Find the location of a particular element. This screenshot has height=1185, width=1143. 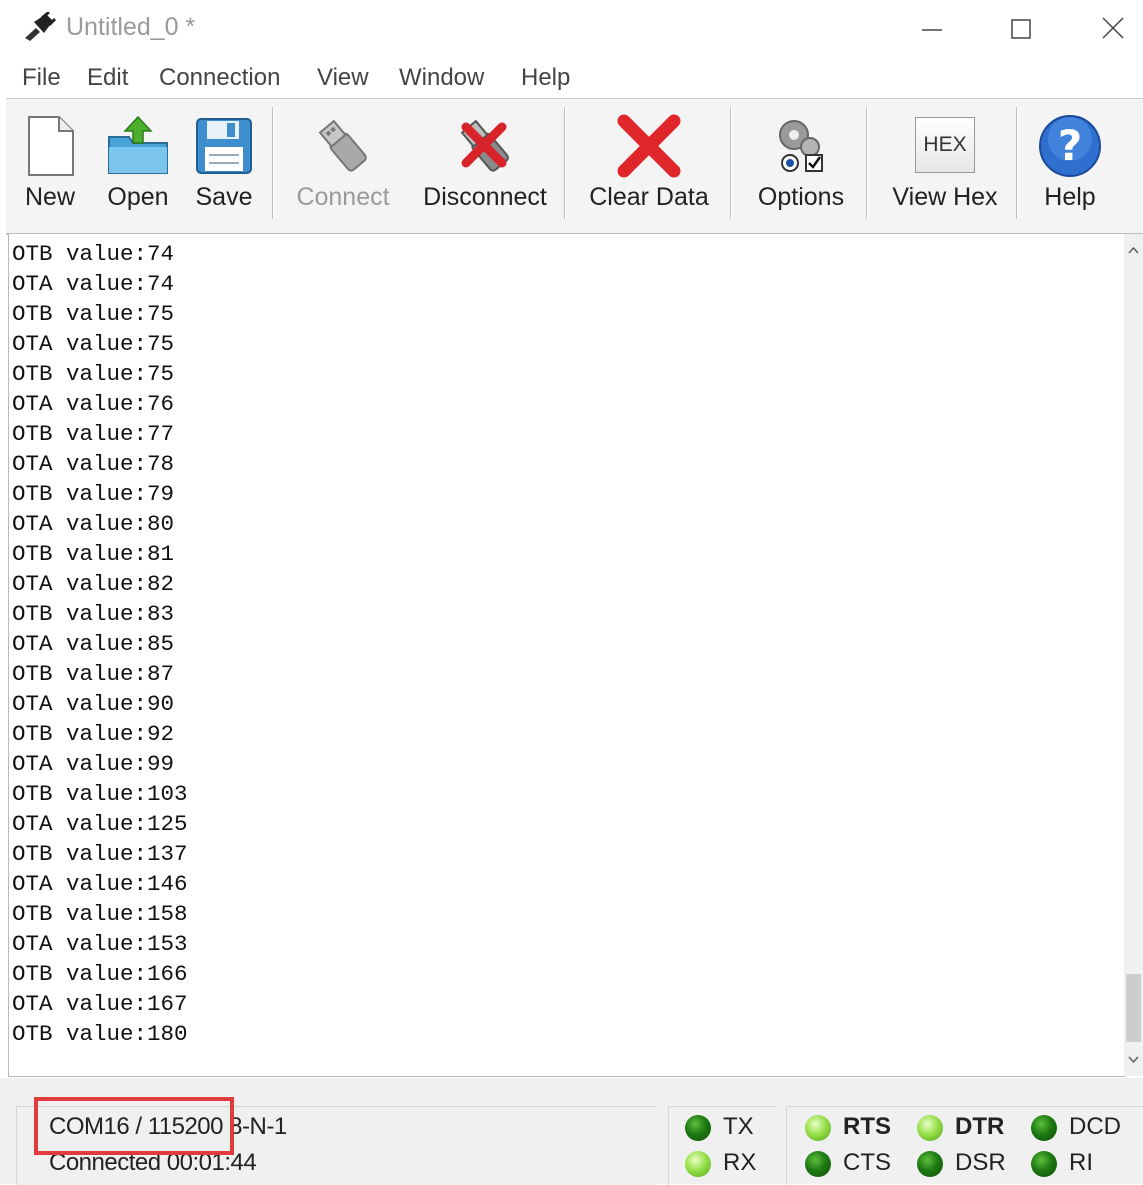

cts-label: CTS is located at coordinates (867, 1162).